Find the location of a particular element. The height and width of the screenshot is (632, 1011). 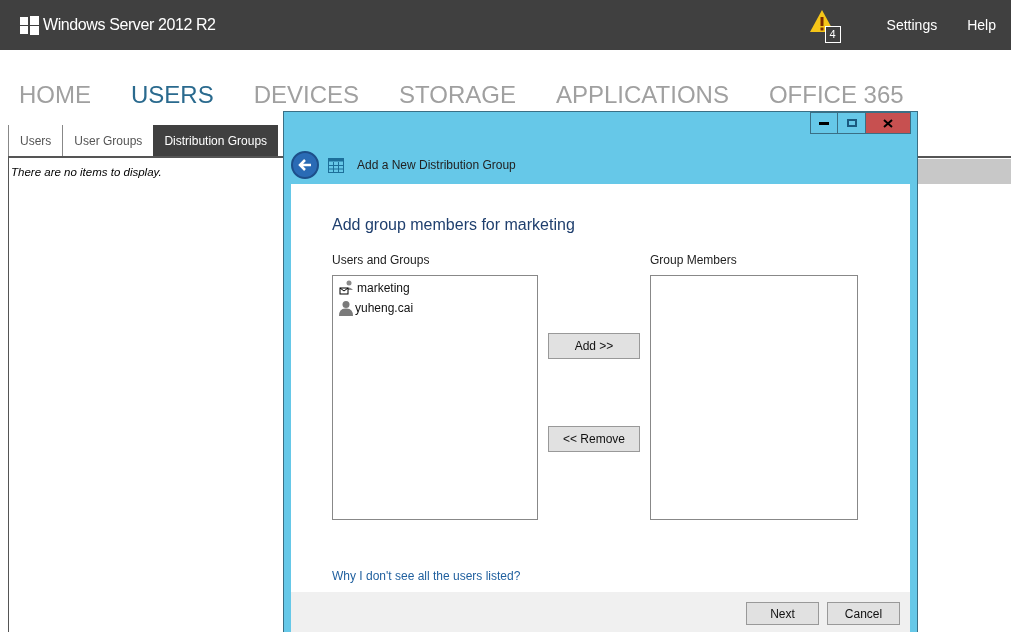

windows-logo-icon is located at coordinates (29, 25).